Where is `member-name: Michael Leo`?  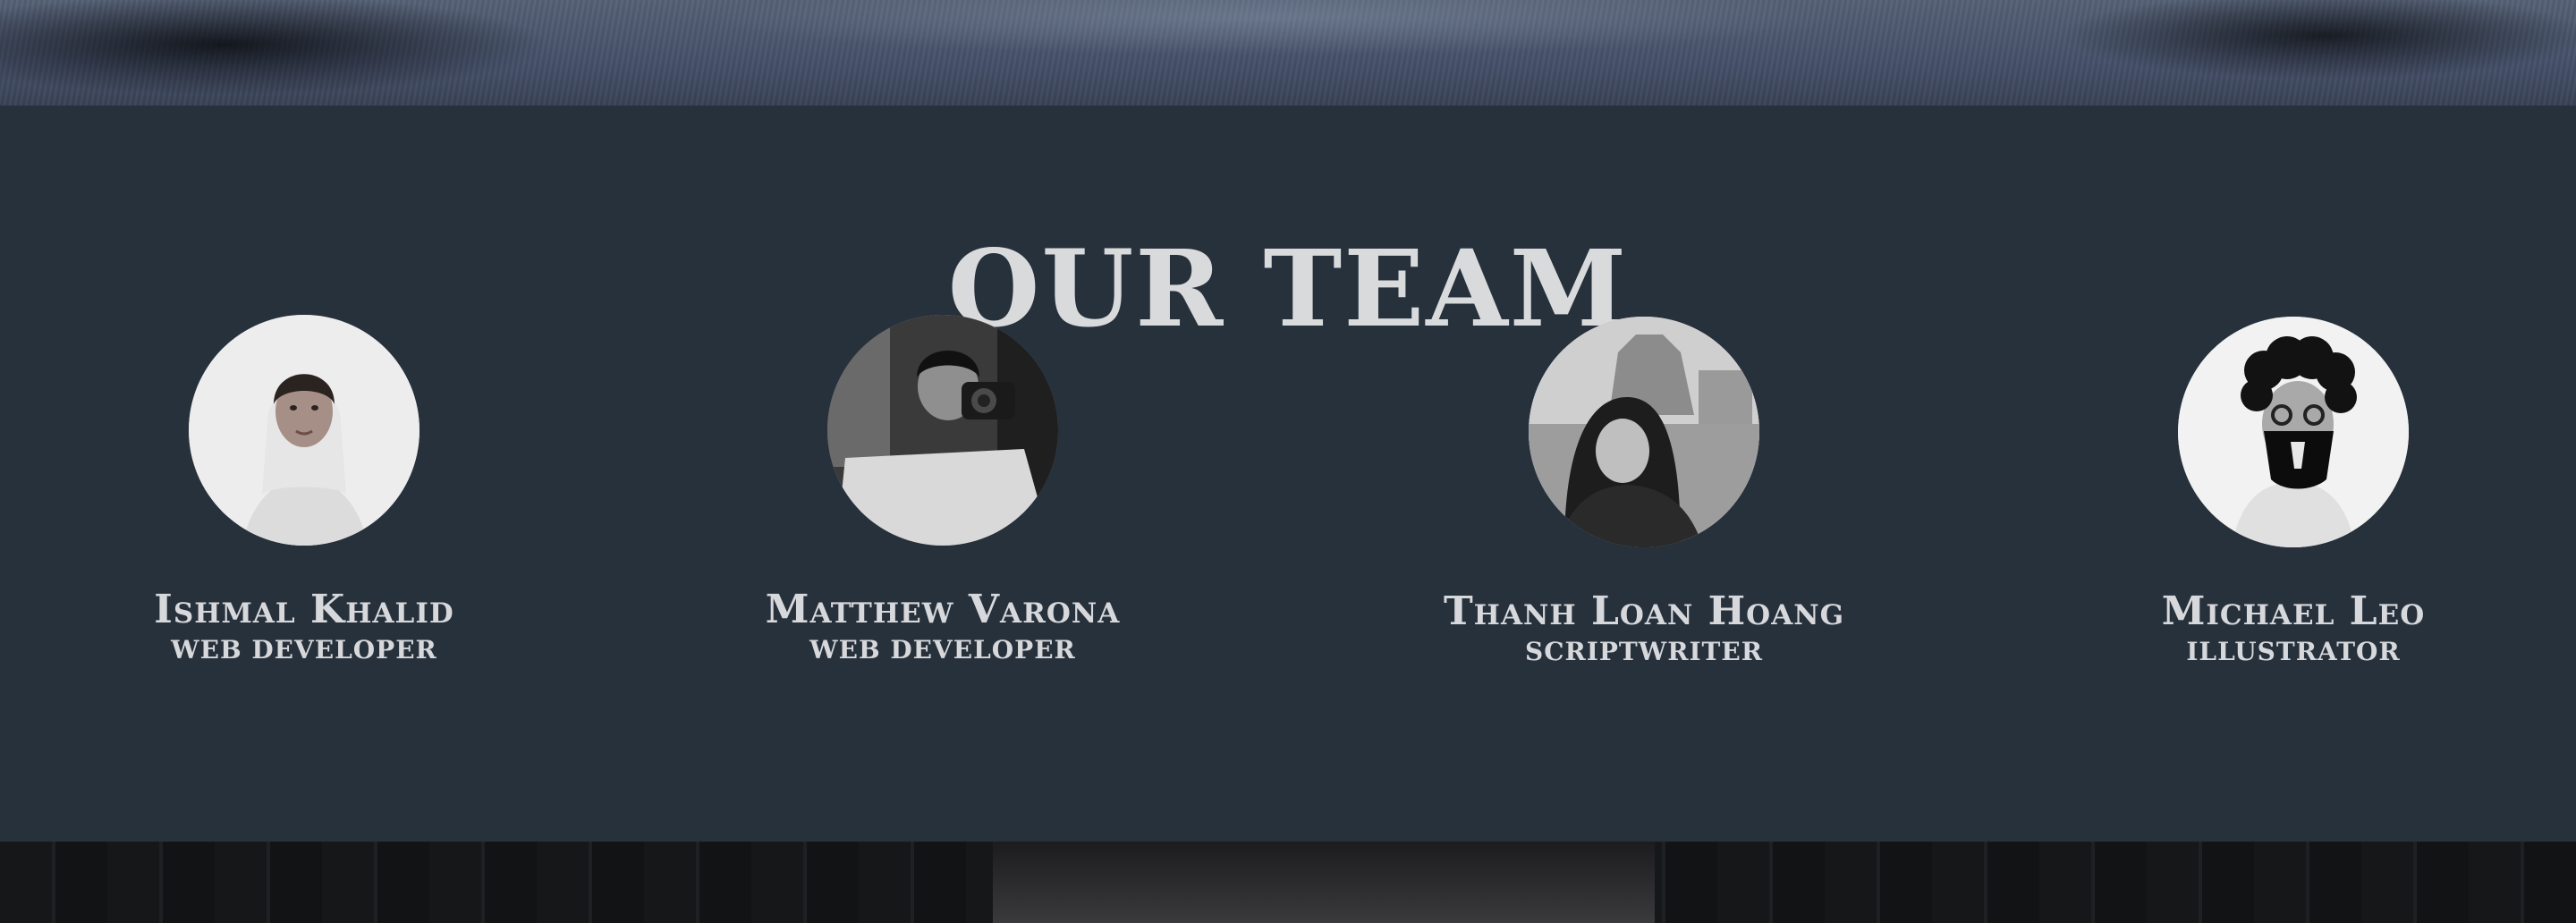 member-name: Michael Leo is located at coordinates (2293, 611).